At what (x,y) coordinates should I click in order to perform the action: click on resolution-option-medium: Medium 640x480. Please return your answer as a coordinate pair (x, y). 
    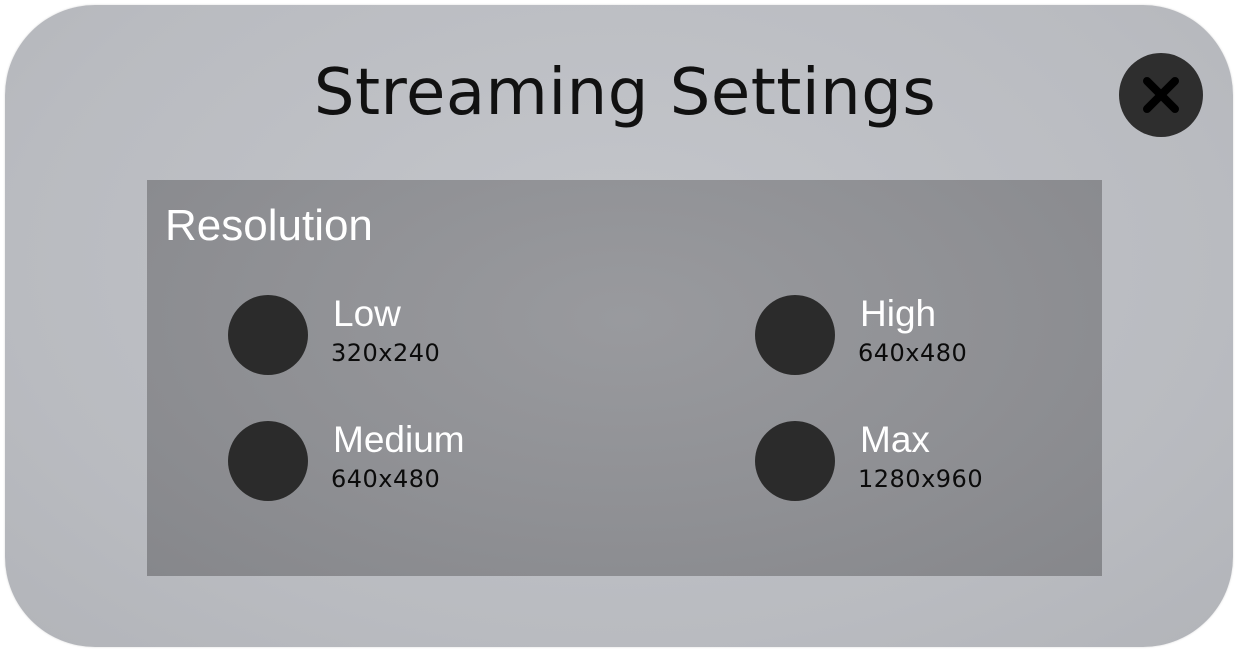
    Looking at the image, I should click on (408, 460).